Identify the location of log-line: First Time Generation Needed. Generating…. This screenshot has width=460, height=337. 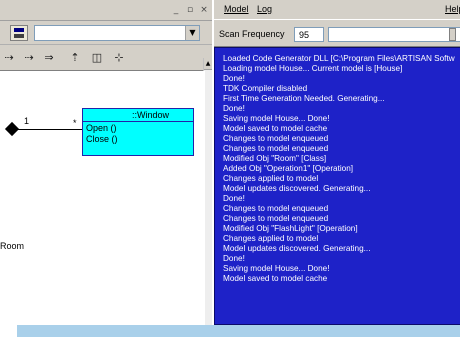
(304, 98).